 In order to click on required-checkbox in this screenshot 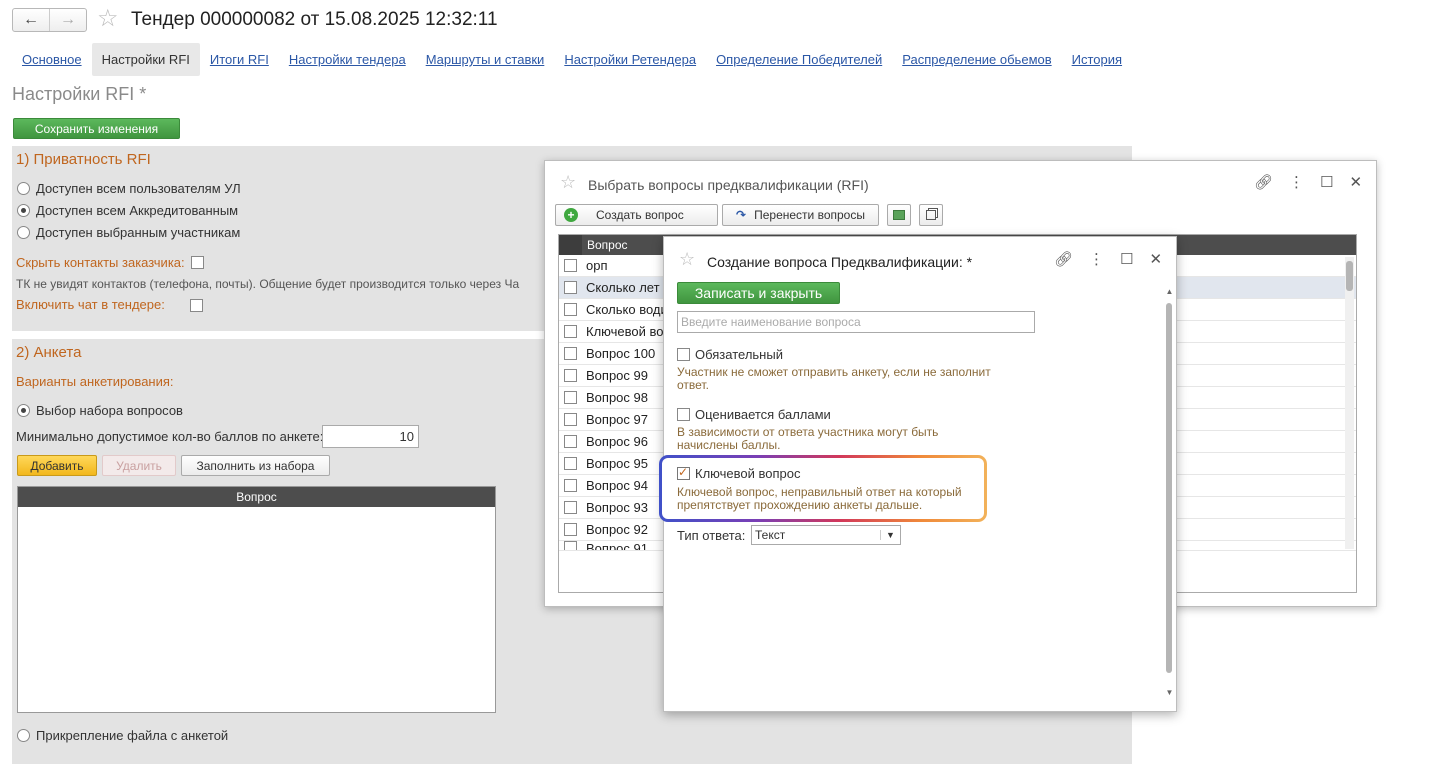, I will do `click(683, 354)`.